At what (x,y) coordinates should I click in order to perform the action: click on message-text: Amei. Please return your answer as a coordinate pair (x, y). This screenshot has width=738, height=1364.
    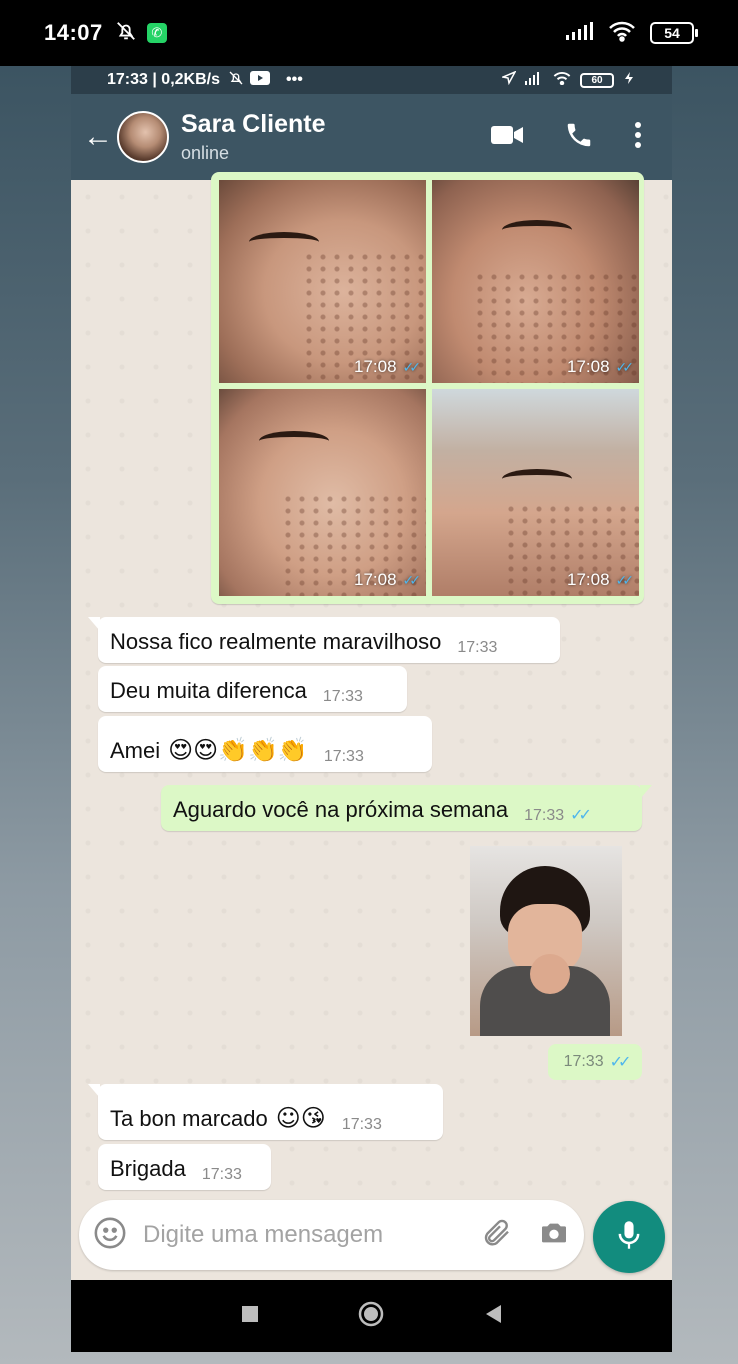
    Looking at the image, I should click on (135, 750).